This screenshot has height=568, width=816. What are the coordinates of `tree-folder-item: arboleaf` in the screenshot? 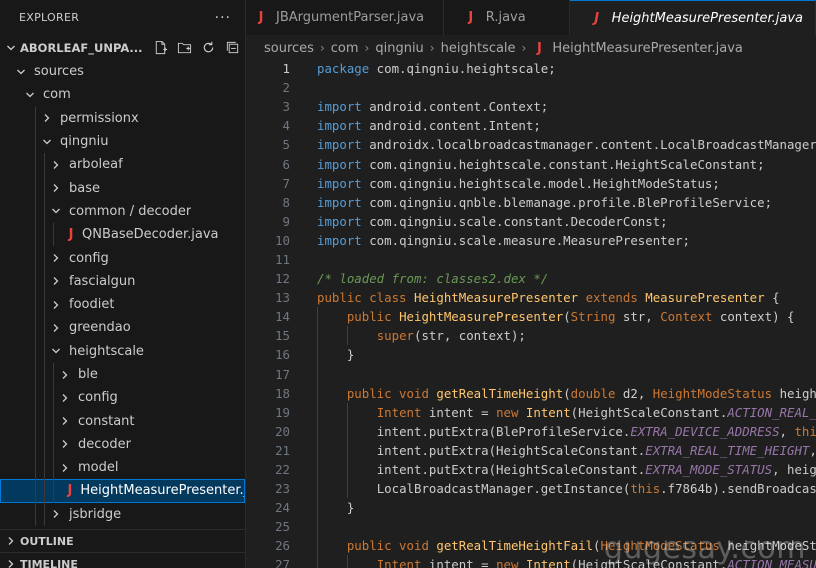 It's located at (122, 165).